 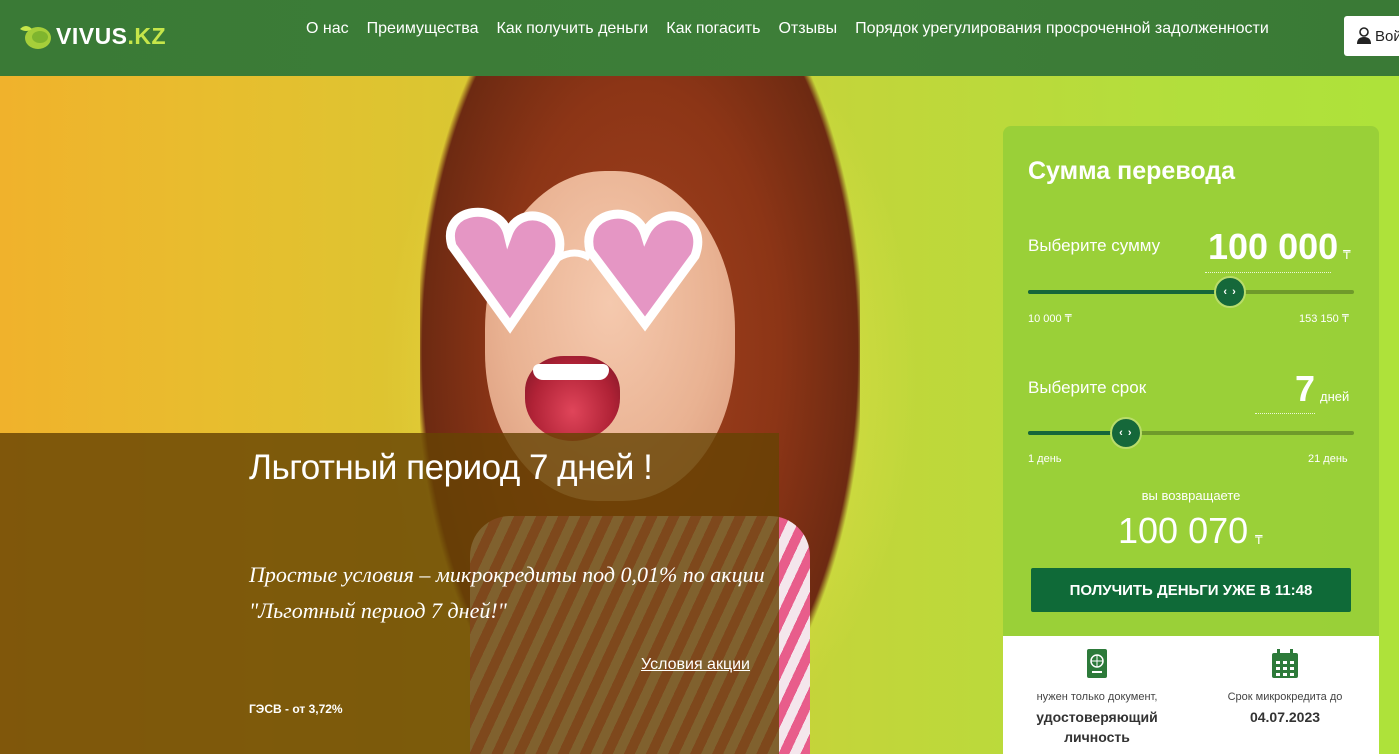 I want to click on login-button: Вой, so click(x=1371, y=36).